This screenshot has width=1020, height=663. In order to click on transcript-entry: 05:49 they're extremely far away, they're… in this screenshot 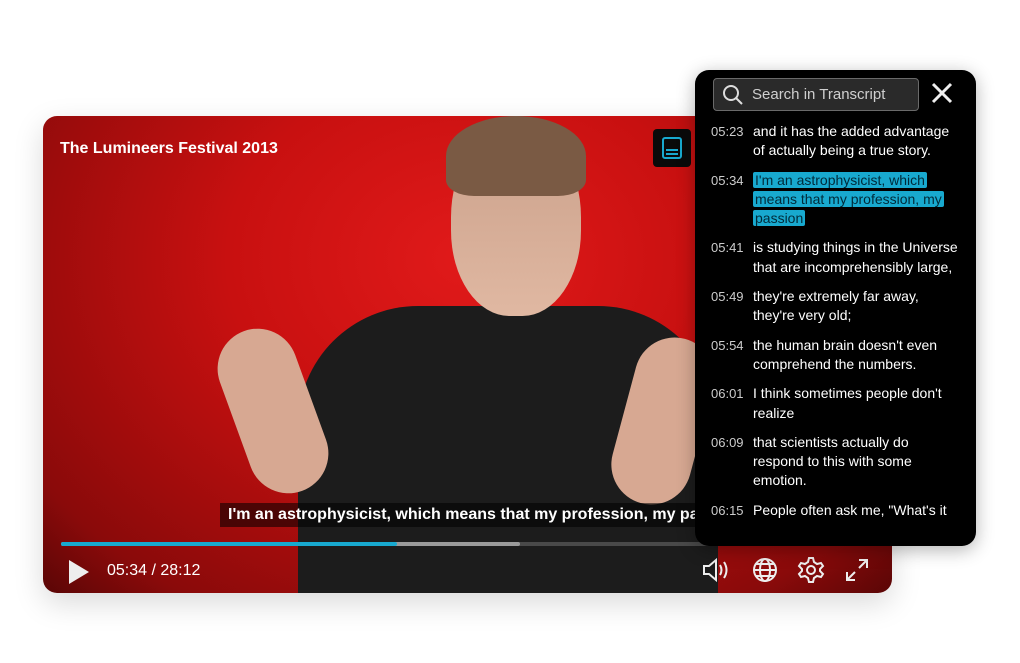, I will do `click(835, 306)`.